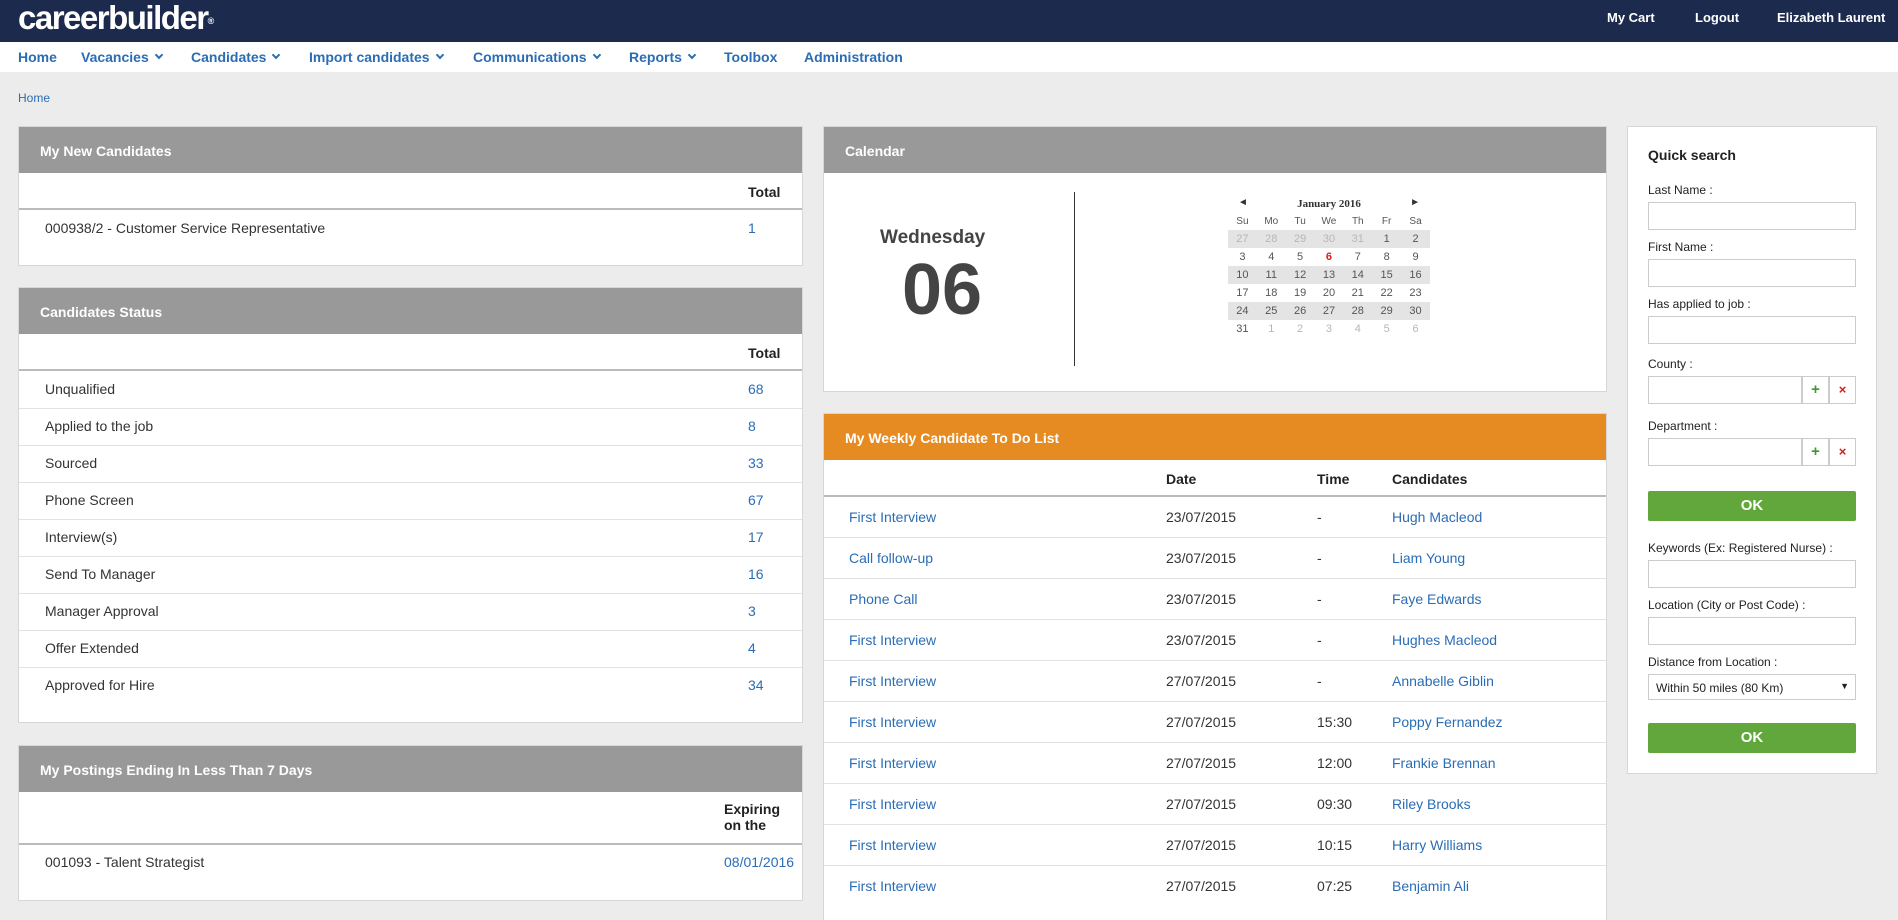 This screenshot has height=920, width=1898. Describe the element at coordinates (1242, 293) in the screenshot. I see `calendar-day: 17` at that location.